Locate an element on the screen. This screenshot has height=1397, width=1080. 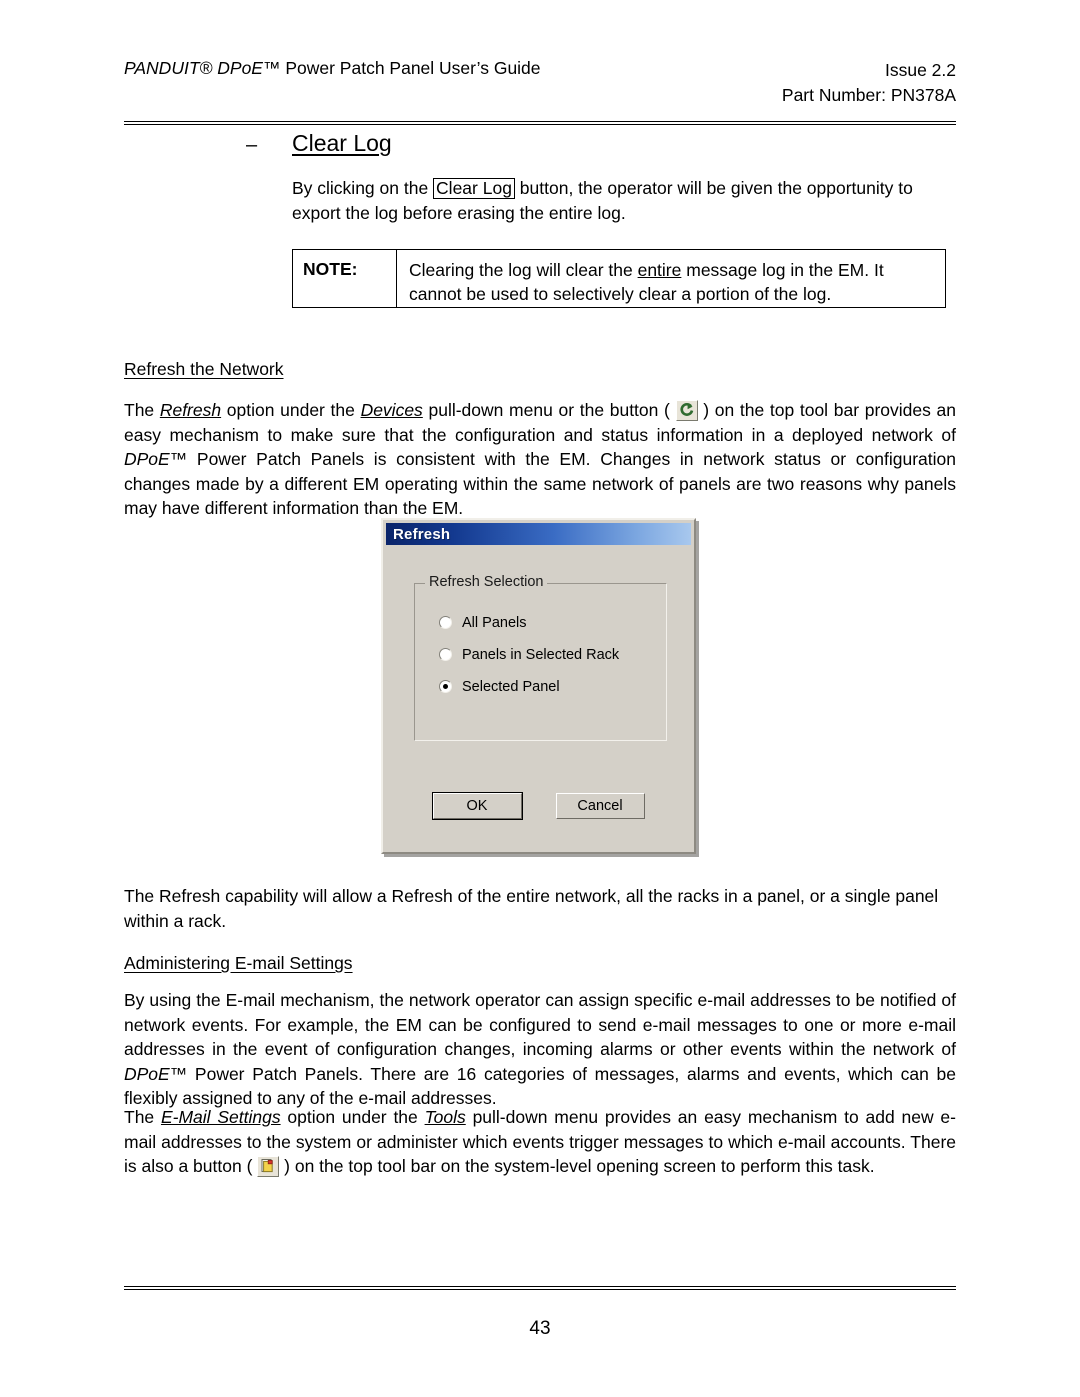
ok-button: OK is located at coordinates (477, 806).